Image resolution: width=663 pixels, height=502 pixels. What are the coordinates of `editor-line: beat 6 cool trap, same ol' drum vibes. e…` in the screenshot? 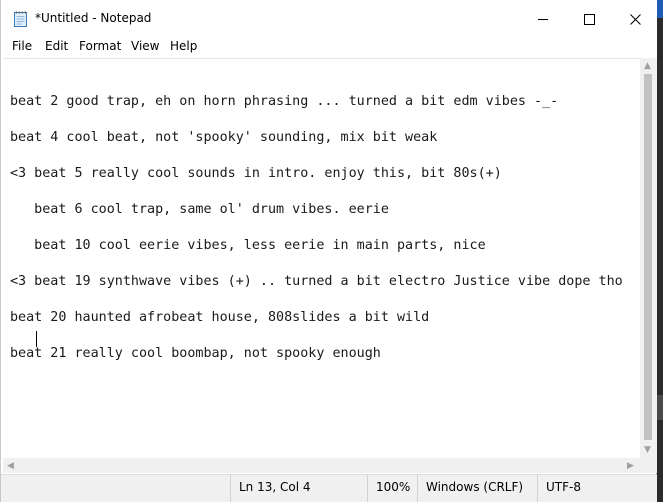 It's located at (199, 209).